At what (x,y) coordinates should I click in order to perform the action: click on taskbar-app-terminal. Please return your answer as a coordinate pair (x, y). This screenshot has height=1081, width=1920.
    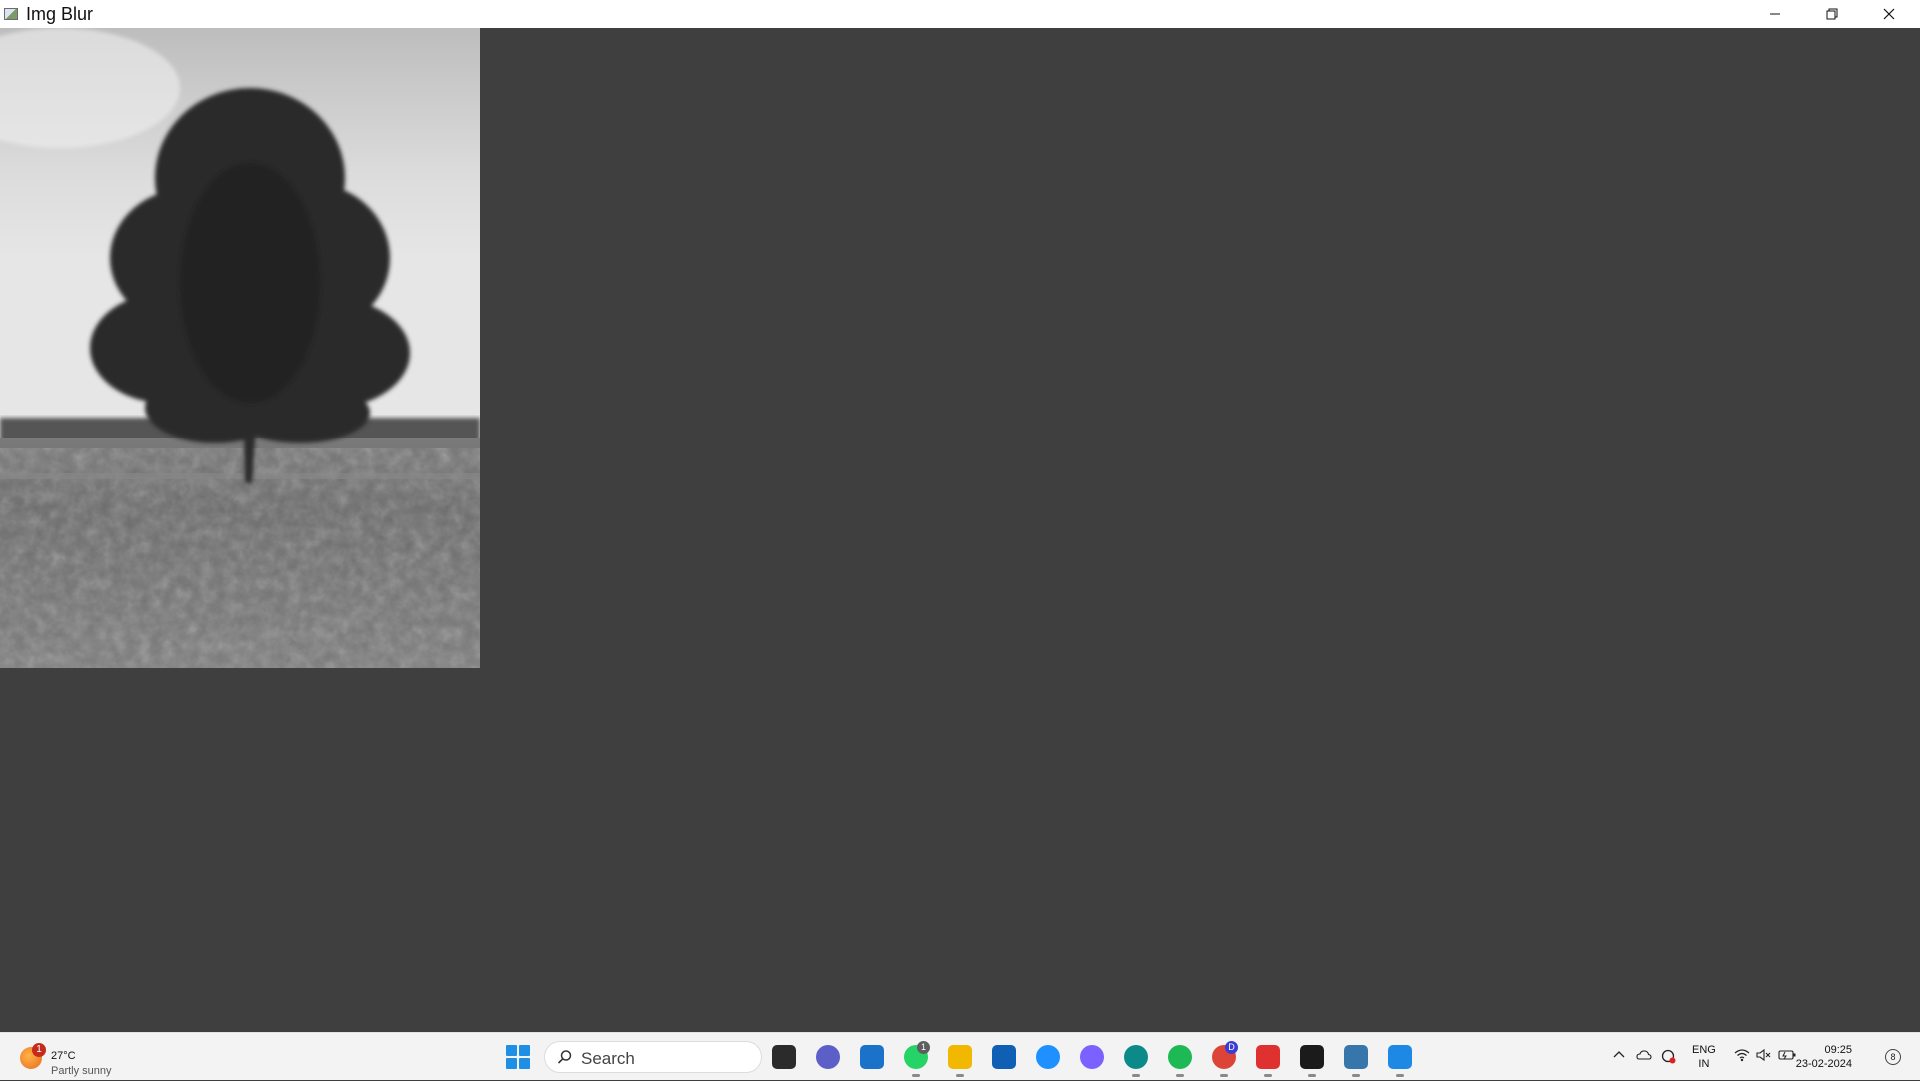
    Looking at the image, I should click on (1312, 1059).